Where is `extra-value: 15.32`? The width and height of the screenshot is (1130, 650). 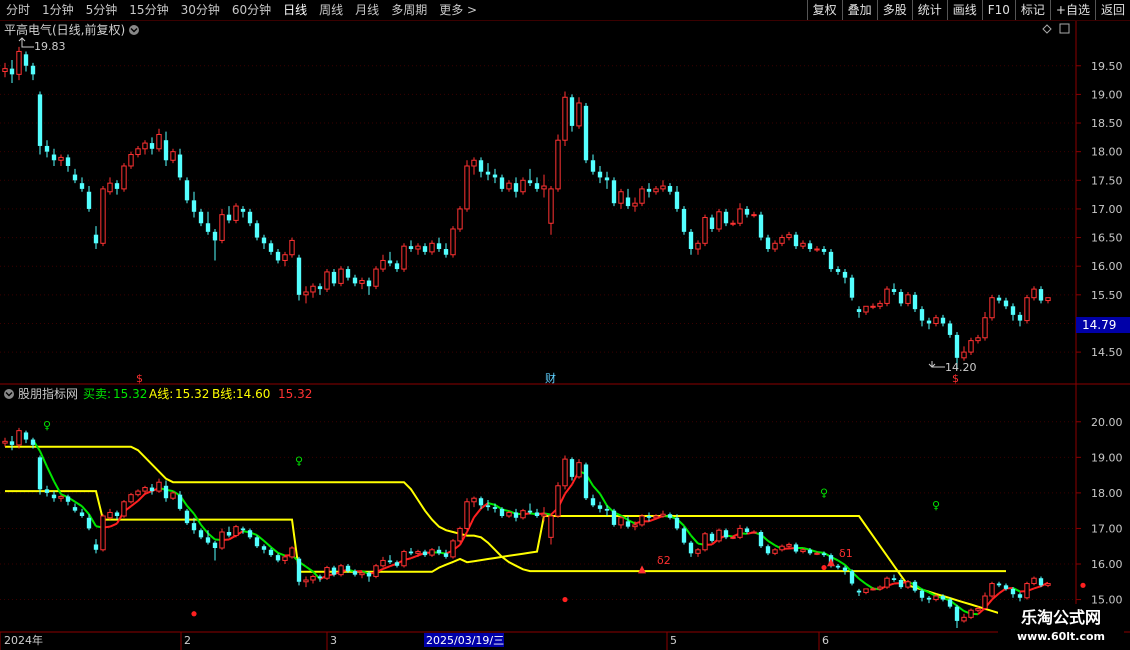
extra-value: 15.32 is located at coordinates (295, 394).